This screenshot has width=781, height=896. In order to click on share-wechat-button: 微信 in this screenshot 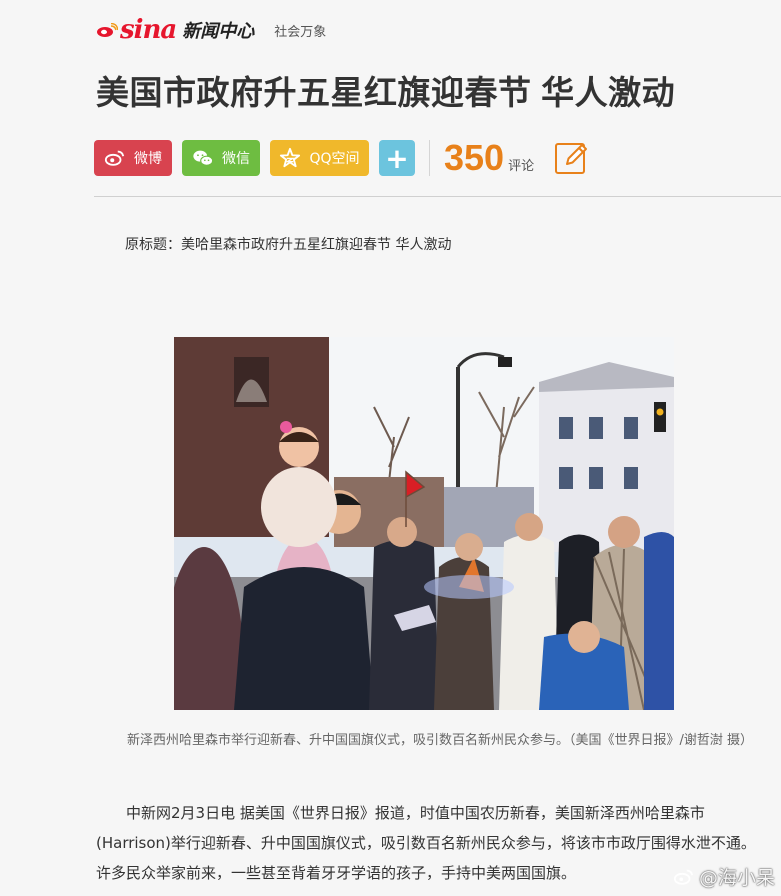, I will do `click(221, 158)`.